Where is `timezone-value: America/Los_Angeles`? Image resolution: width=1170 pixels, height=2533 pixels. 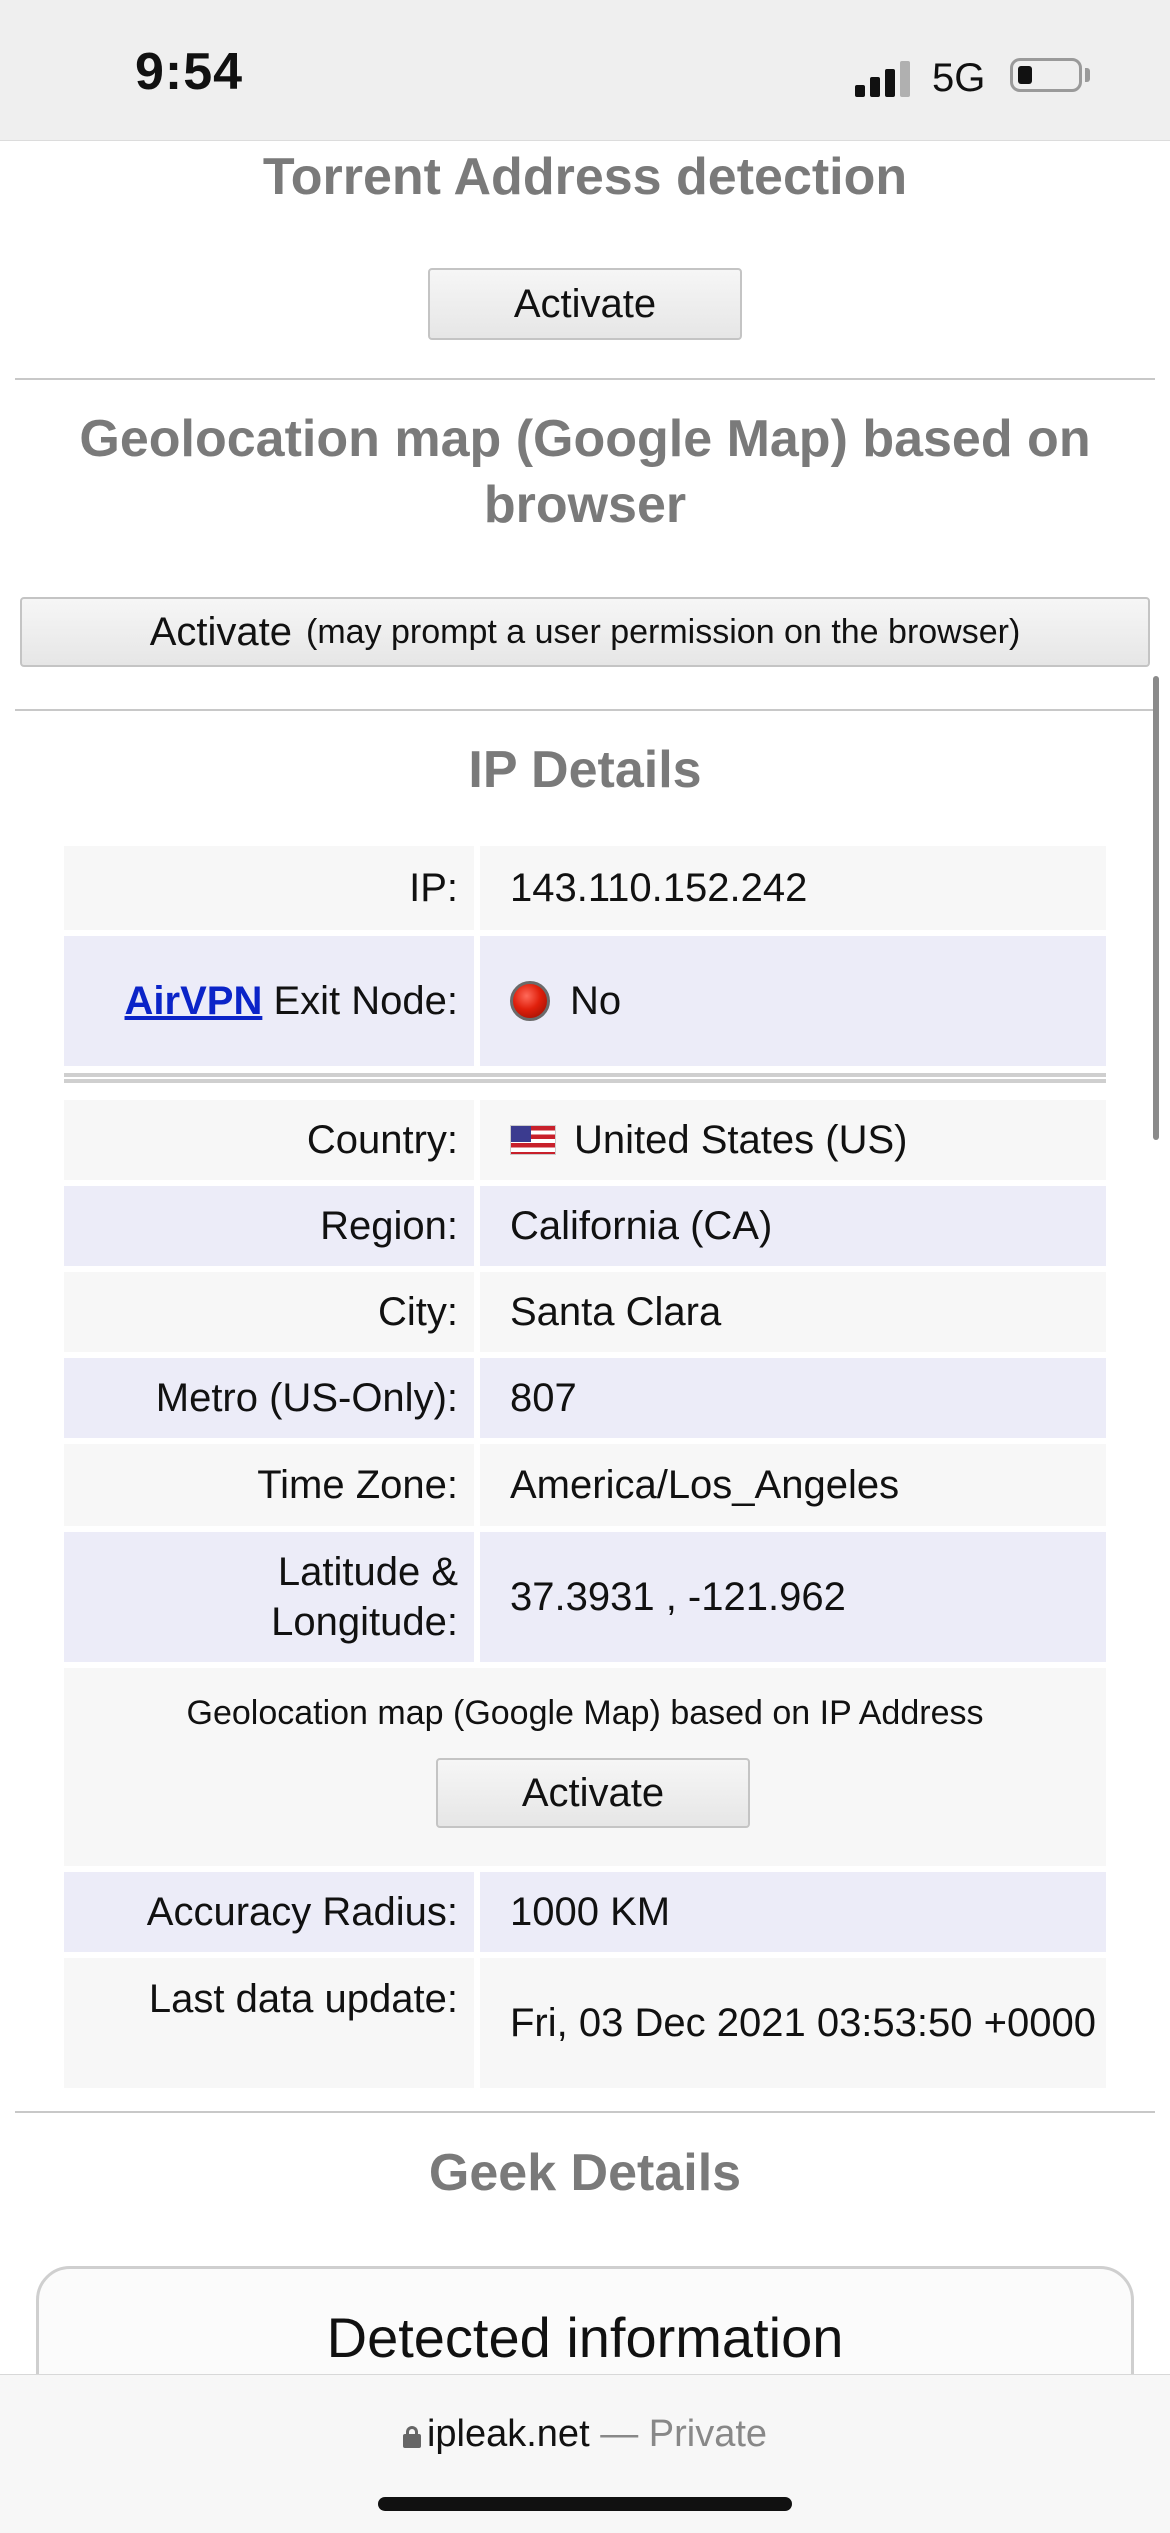 timezone-value: America/Los_Angeles is located at coordinates (793, 1485).